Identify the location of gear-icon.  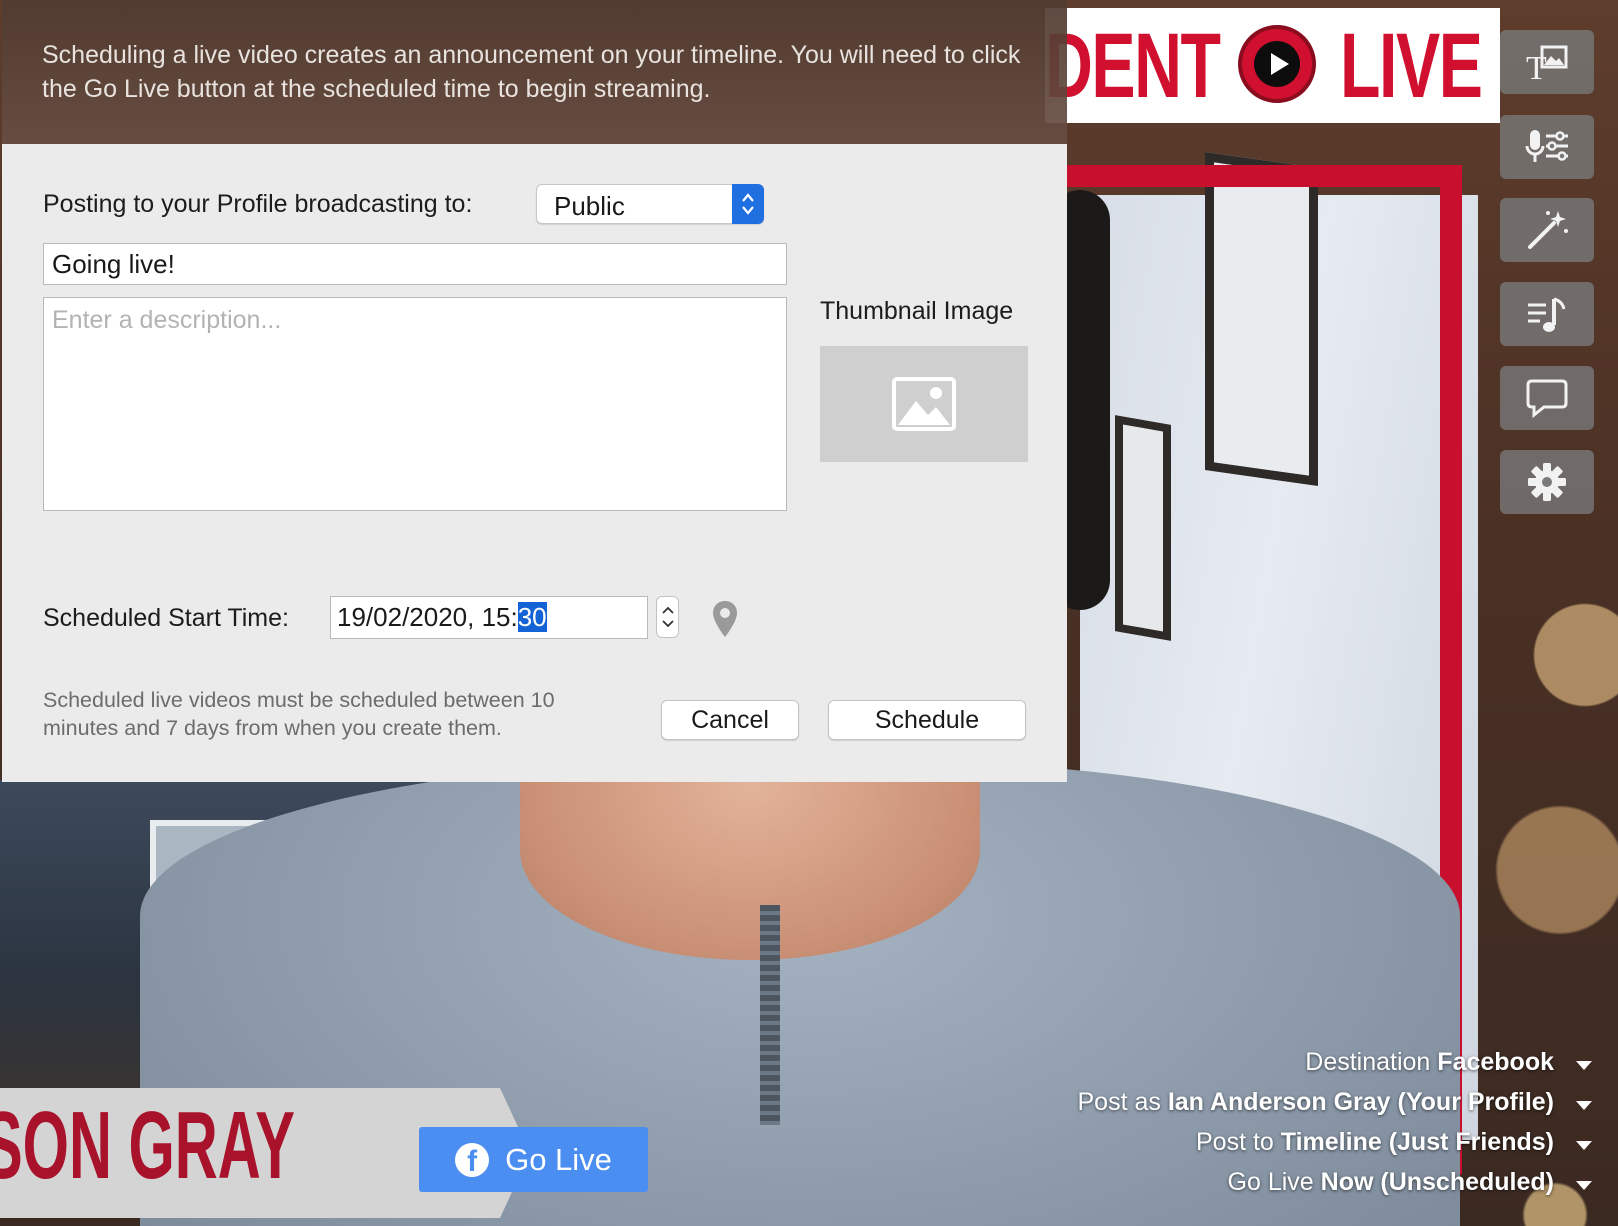
(1547, 482).